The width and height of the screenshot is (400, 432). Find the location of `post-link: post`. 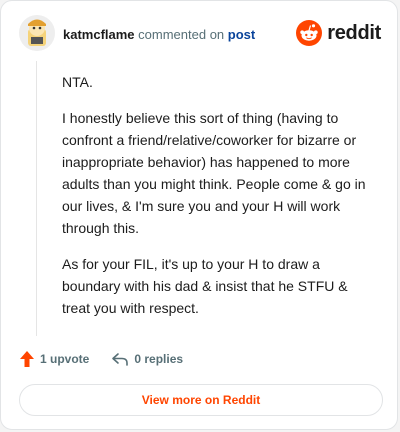

post-link: post is located at coordinates (241, 34).